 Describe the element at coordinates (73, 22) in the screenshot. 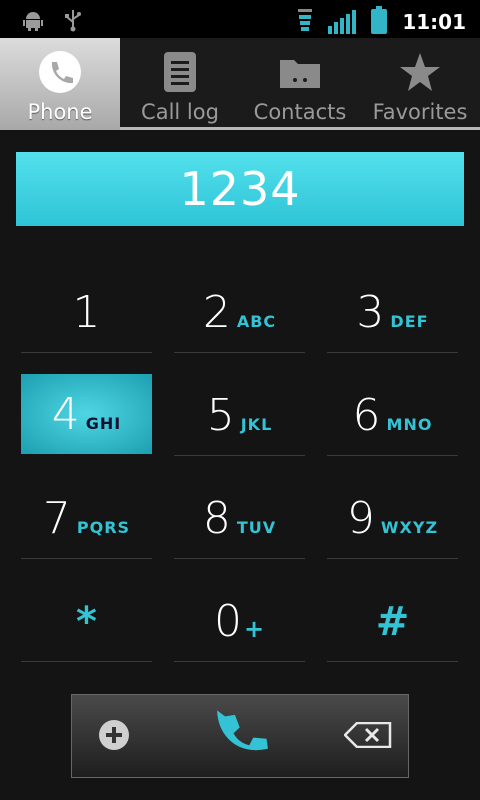

I see `usb-icon` at that location.